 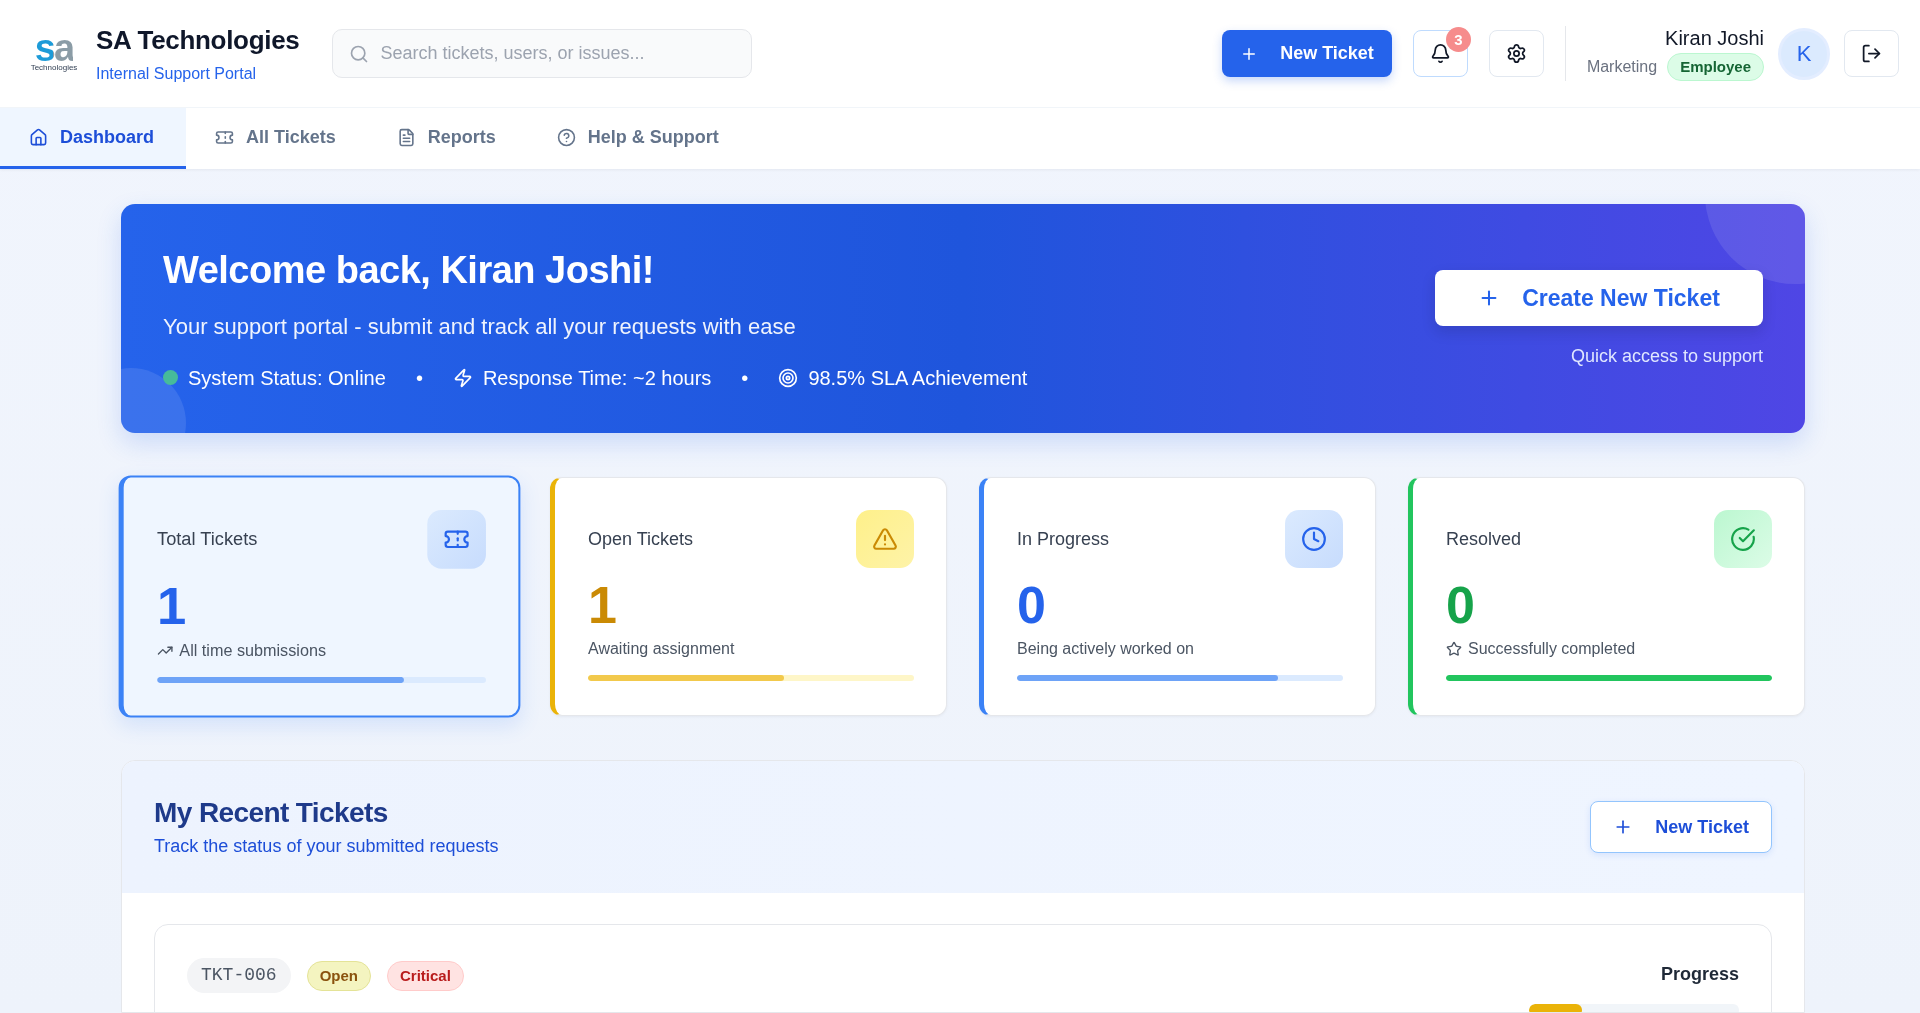 I want to click on logout-icon, so click(x=1871, y=53).